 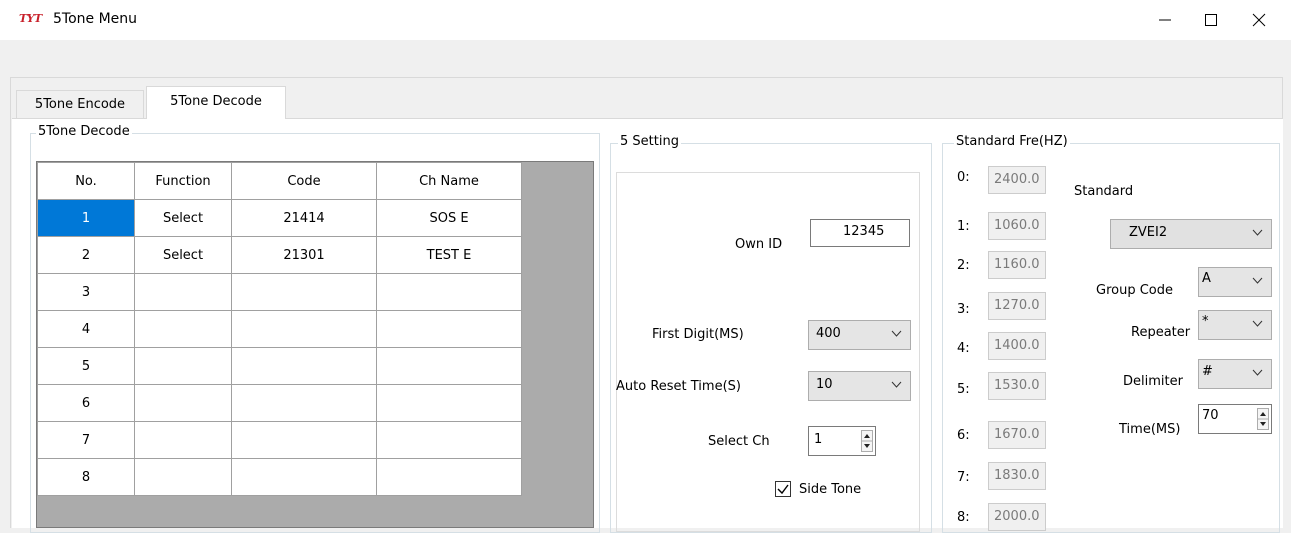 I want to click on delimiter-select: #, so click(x=1235, y=374).